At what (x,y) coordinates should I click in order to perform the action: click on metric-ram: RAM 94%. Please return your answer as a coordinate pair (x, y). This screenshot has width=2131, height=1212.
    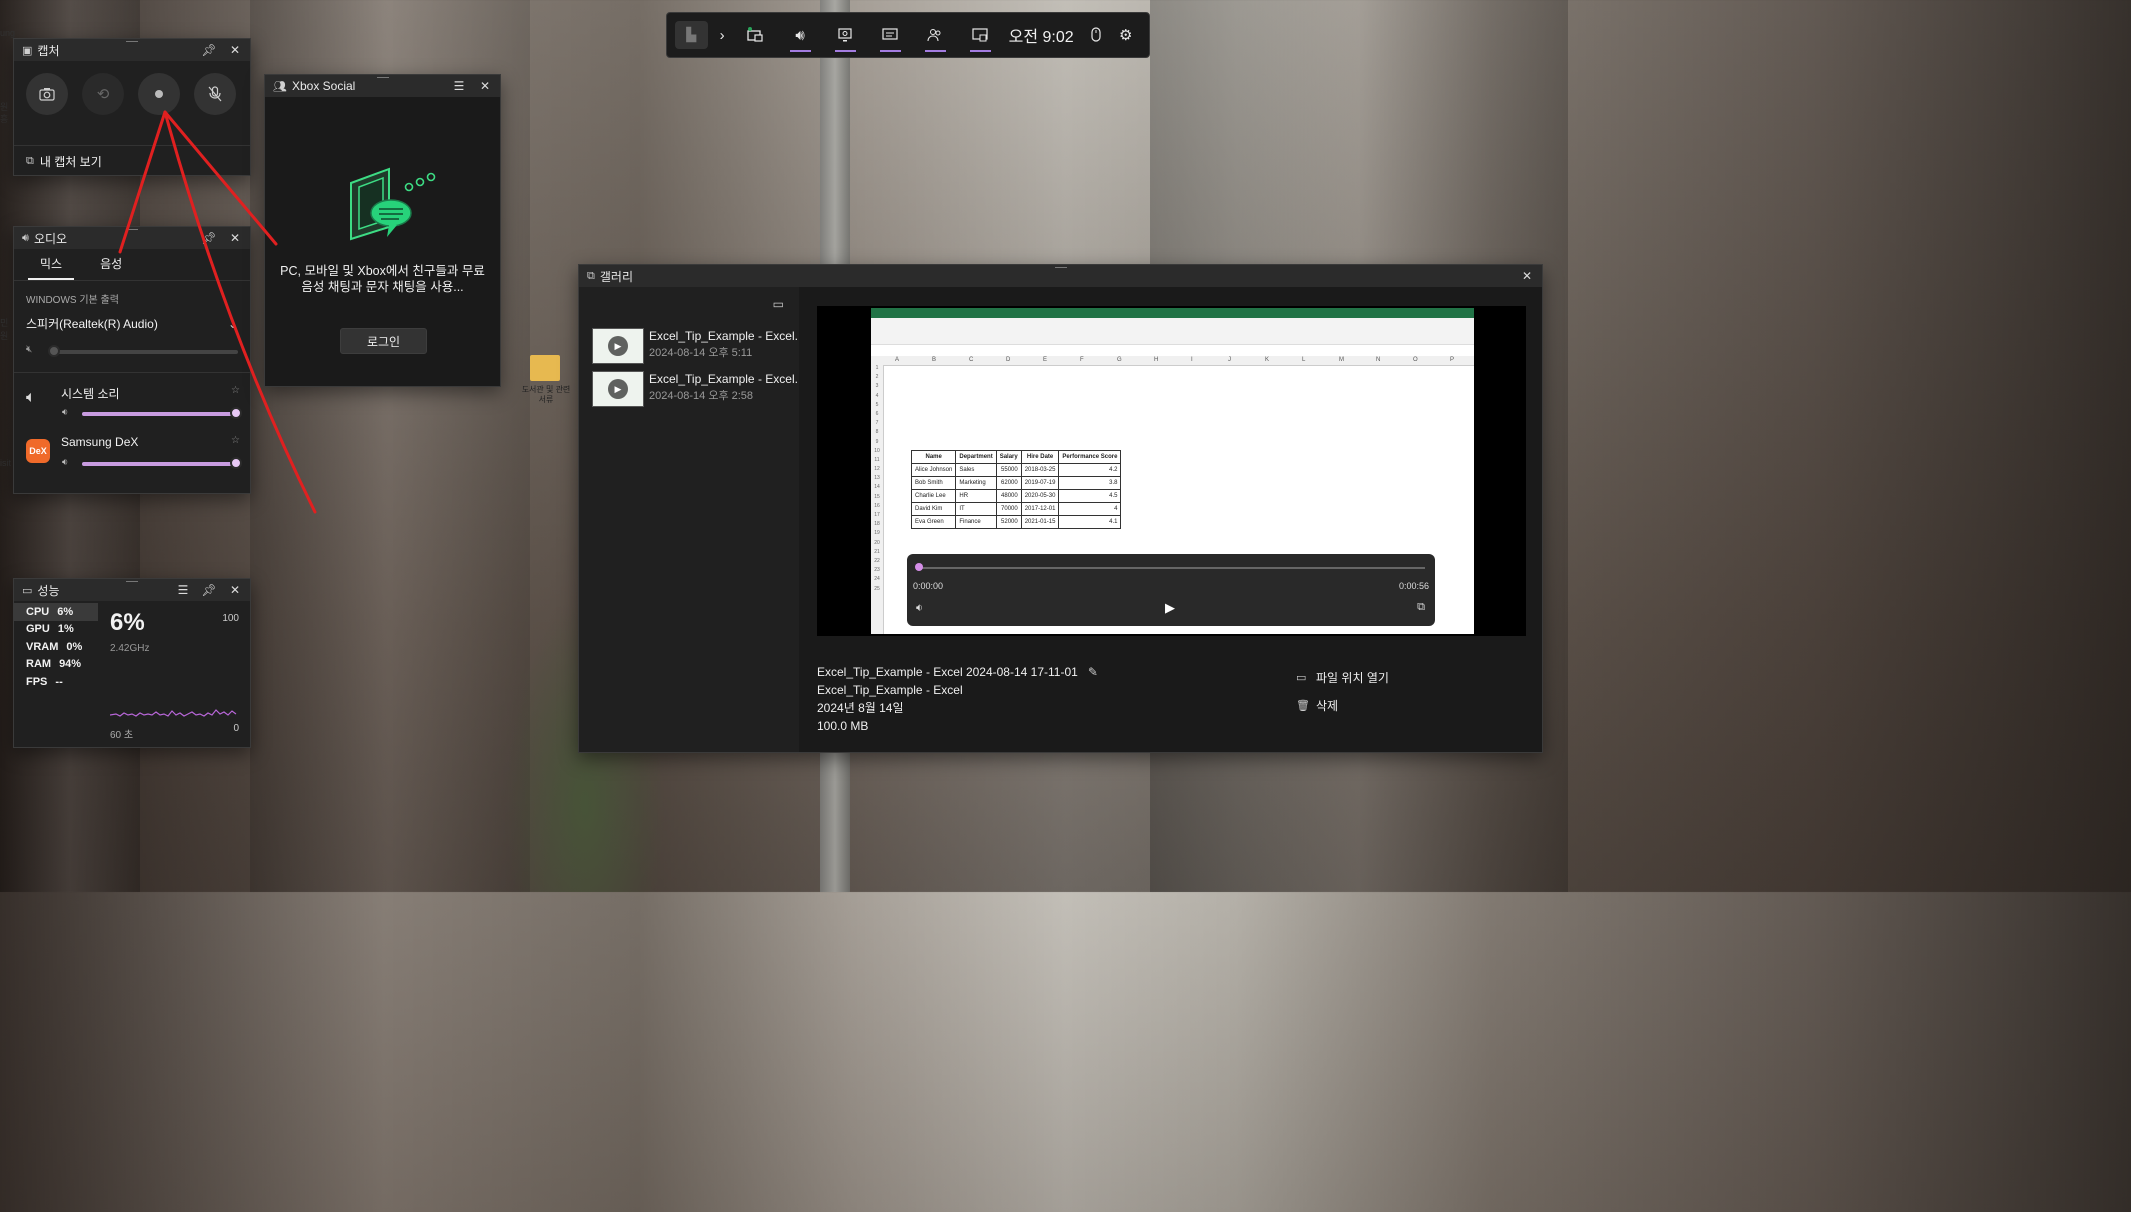
    Looking at the image, I should click on (56, 665).